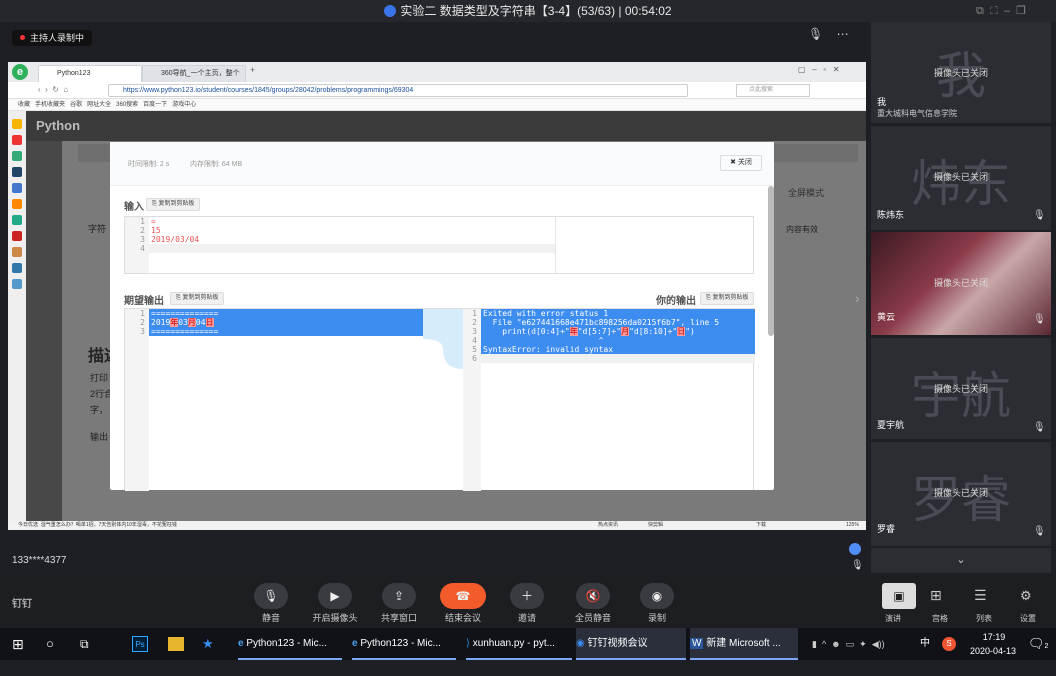 This screenshot has width=1056, height=676. What do you see at coordinates (899, 596) in the screenshot?
I see `speaker-view-button: ▣` at bounding box center [899, 596].